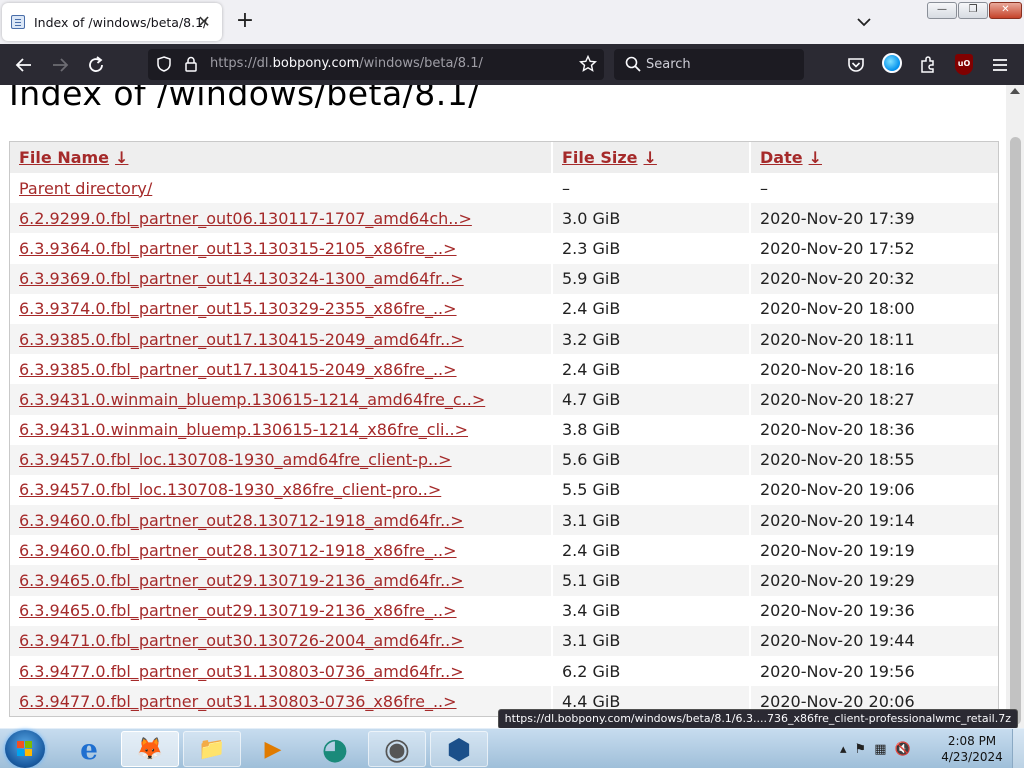 The height and width of the screenshot is (768, 1024). What do you see at coordinates (873, 248) in the screenshot?
I see `file-date: 2020-Nov-20 17:52` at bounding box center [873, 248].